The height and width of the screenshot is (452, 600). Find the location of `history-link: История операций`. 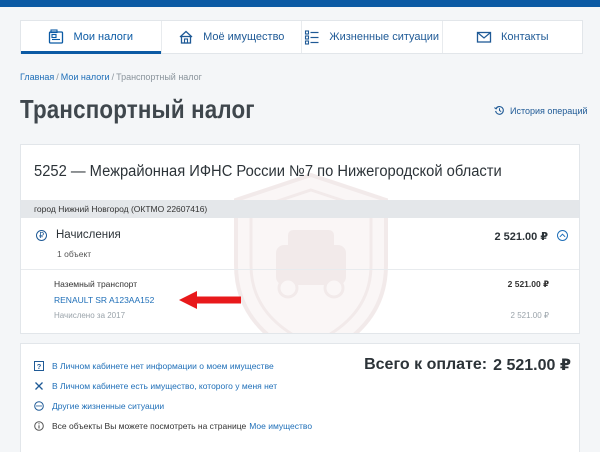

history-link: История операций is located at coordinates (541, 110).